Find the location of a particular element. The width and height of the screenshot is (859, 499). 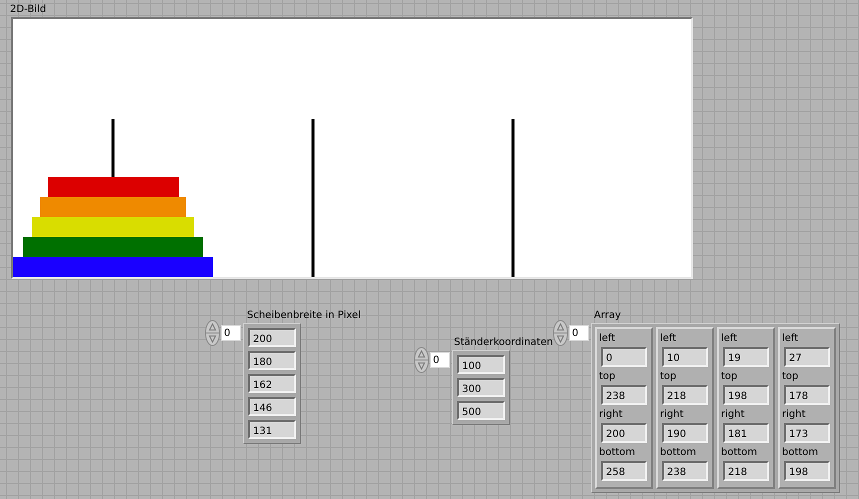

numeric-indicator: 162 is located at coordinates (272, 383).